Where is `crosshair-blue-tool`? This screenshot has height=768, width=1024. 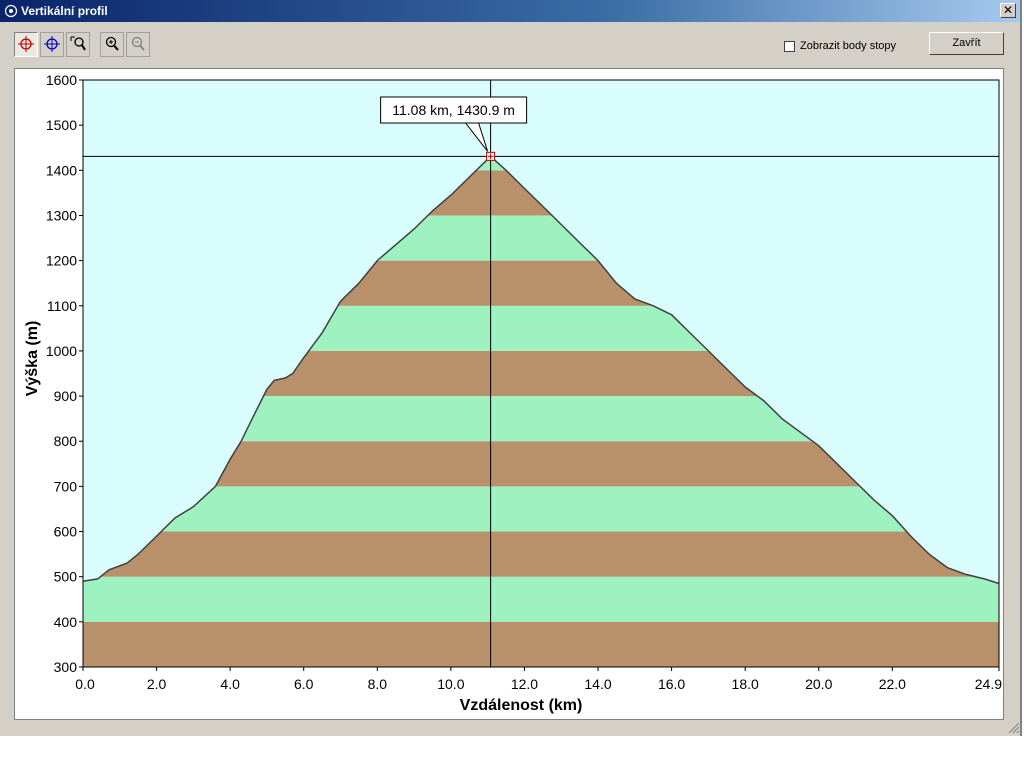
crosshair-blue-tool is located at coordinates (52, 44).